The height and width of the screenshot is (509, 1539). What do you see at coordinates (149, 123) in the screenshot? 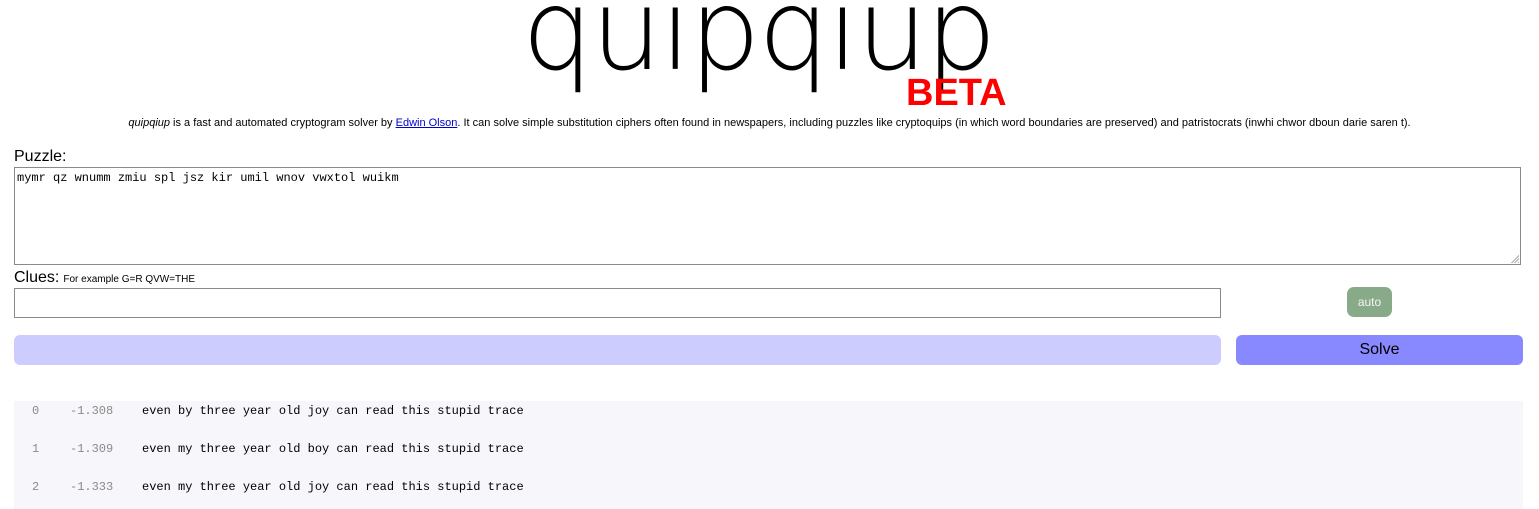
I see `app-name: quipqiup` at bounding box center [149, 123].